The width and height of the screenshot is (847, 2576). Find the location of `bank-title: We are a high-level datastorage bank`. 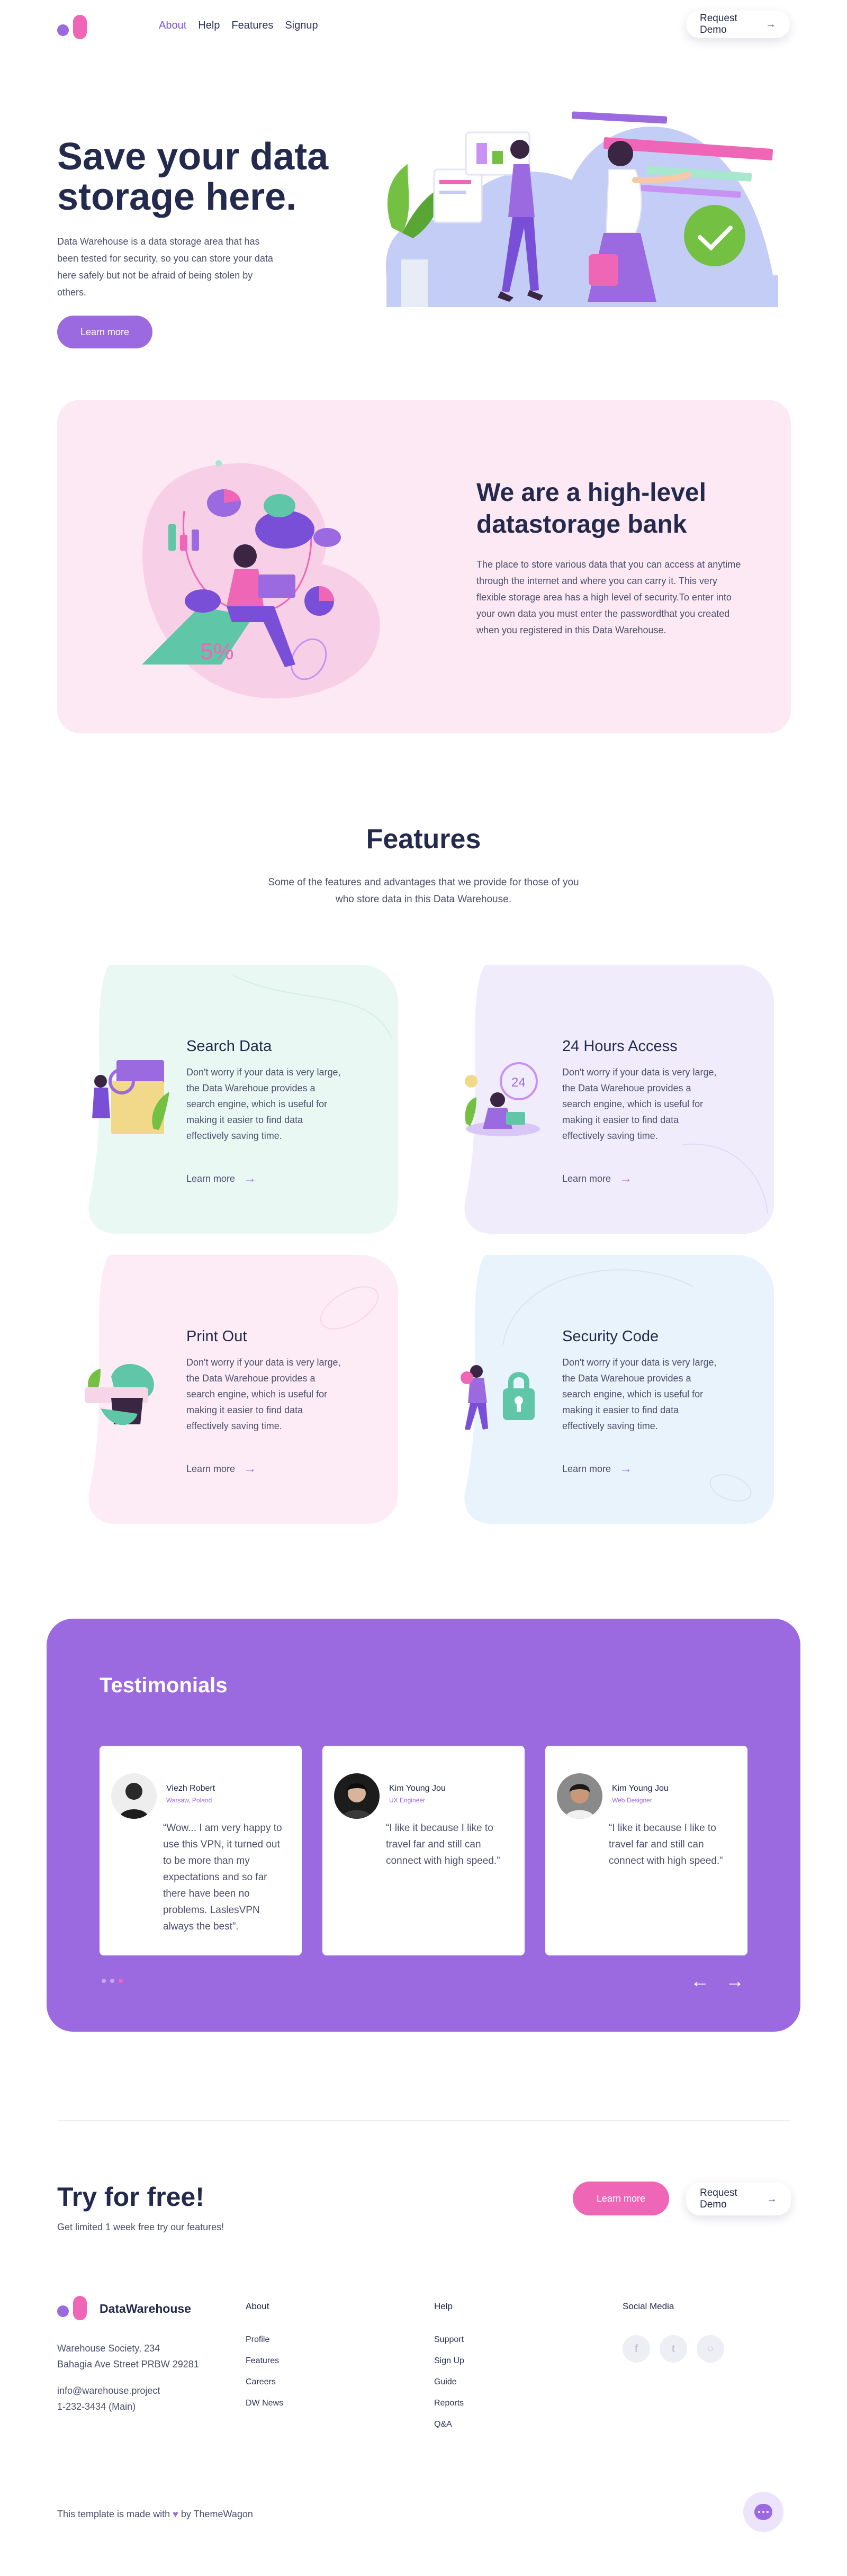

bank-title: We are a high-level datastorage bank is located at coordinates (591, 508).